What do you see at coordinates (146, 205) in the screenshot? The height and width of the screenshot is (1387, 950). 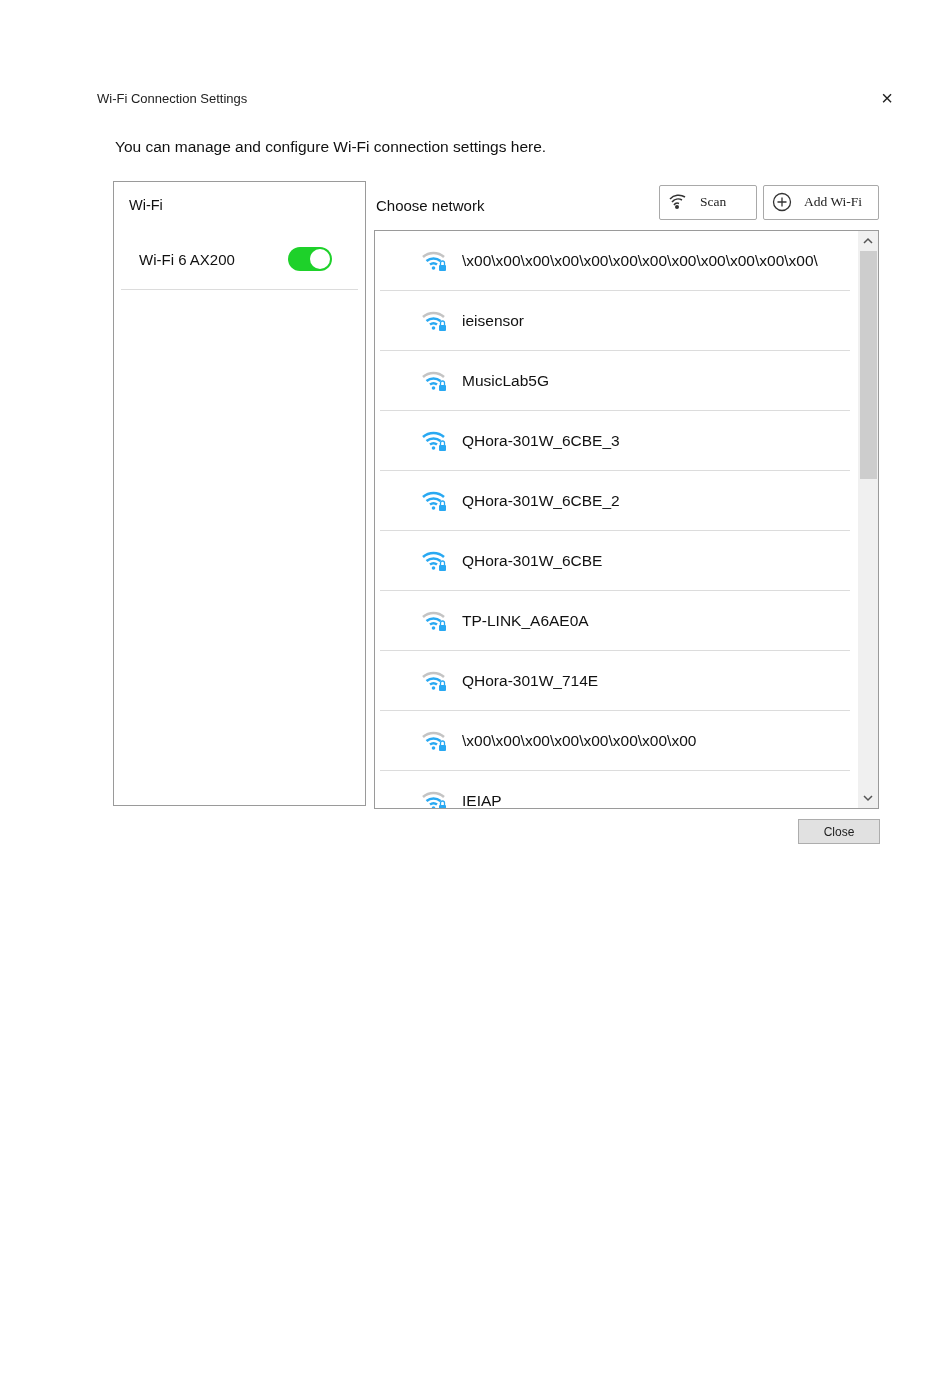 I see `panel-title: Wi-Fi` at bounding box center [146, 205].